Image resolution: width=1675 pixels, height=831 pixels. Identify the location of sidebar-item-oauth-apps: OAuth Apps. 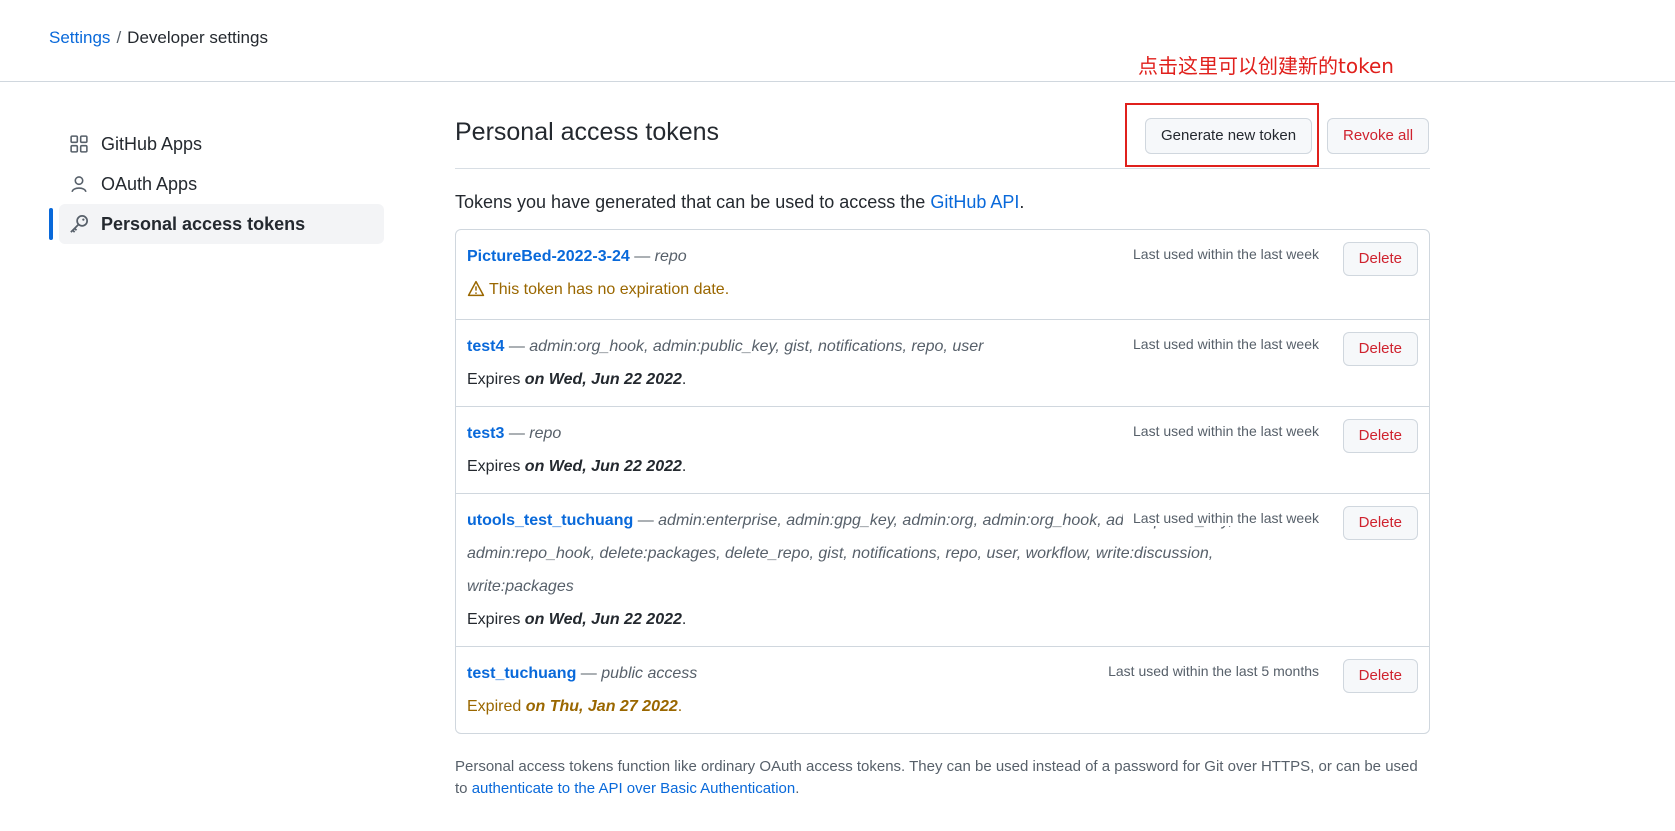
(216, 184).